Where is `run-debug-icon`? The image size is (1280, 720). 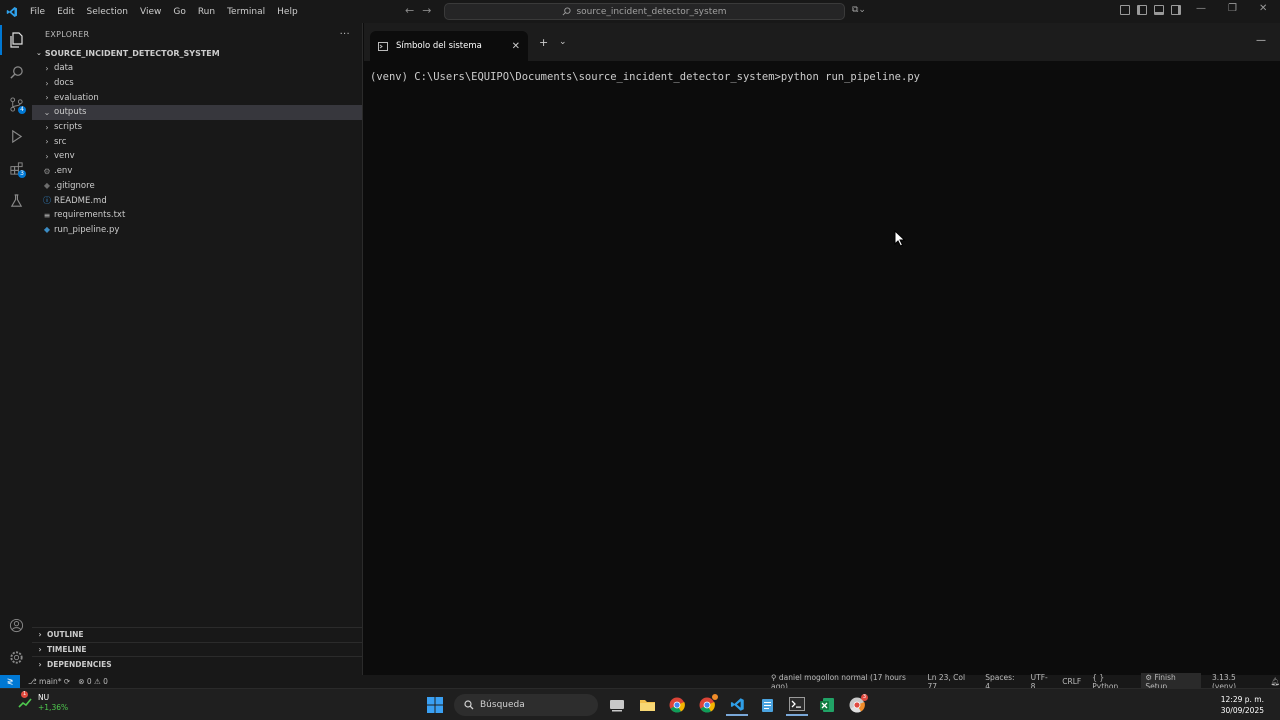
run-debug-icon is located at coordinates (16, 136).